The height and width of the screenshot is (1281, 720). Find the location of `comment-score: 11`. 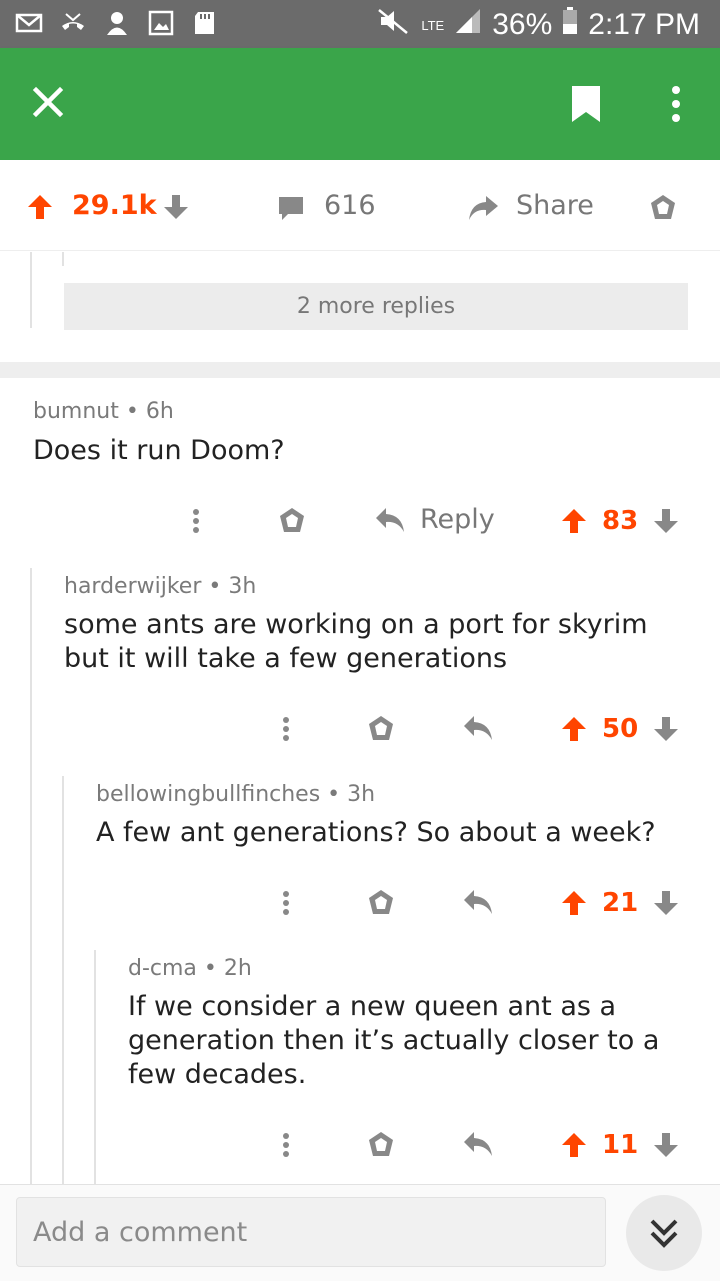

comment-score: 11 is located at coordinates (620, 1145).